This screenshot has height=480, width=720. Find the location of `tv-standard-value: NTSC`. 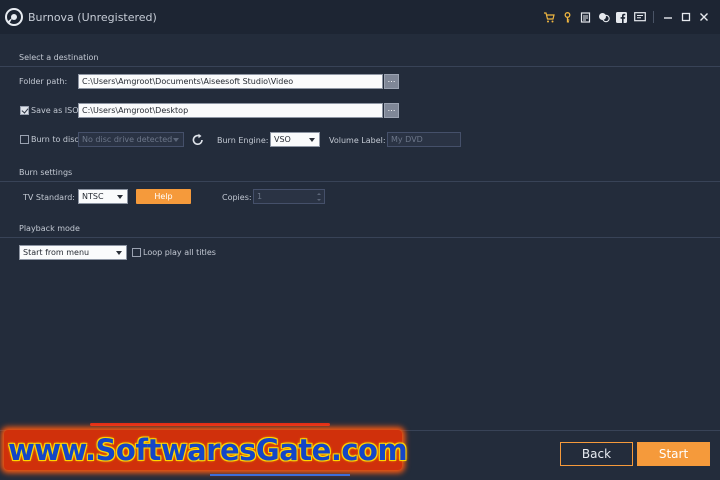

tv-standard-value: NTSC is located at coordinates (93, 196).